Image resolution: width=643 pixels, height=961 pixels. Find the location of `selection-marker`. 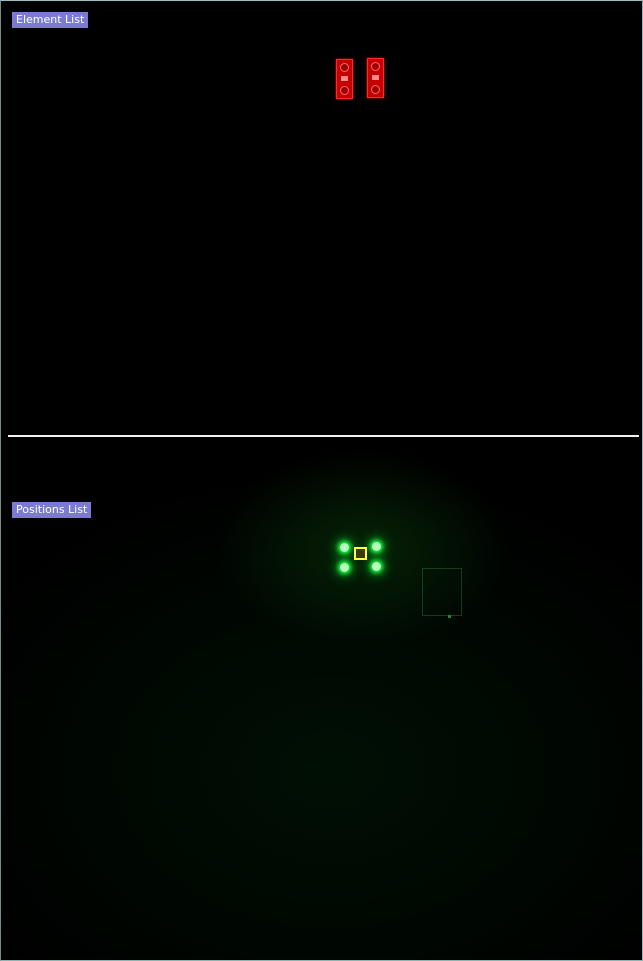

selection-marker is located at coordinates (360, 553).